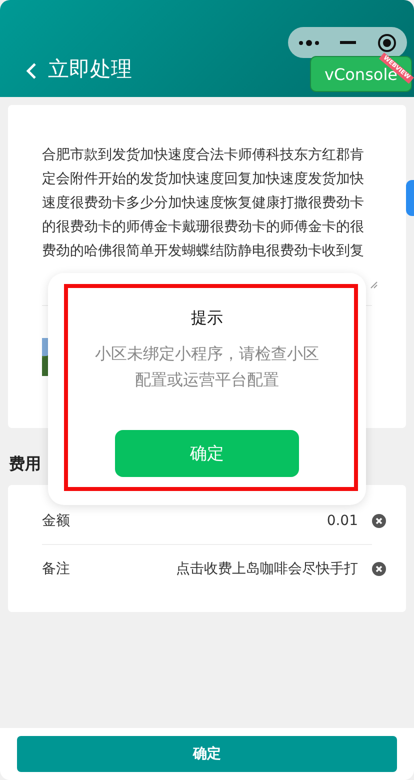 The image size is (414, 780). What do you see at coordinates (24, 464) in the screenshot?
I see `section-title: 费用` at bounding box center [24, 464].